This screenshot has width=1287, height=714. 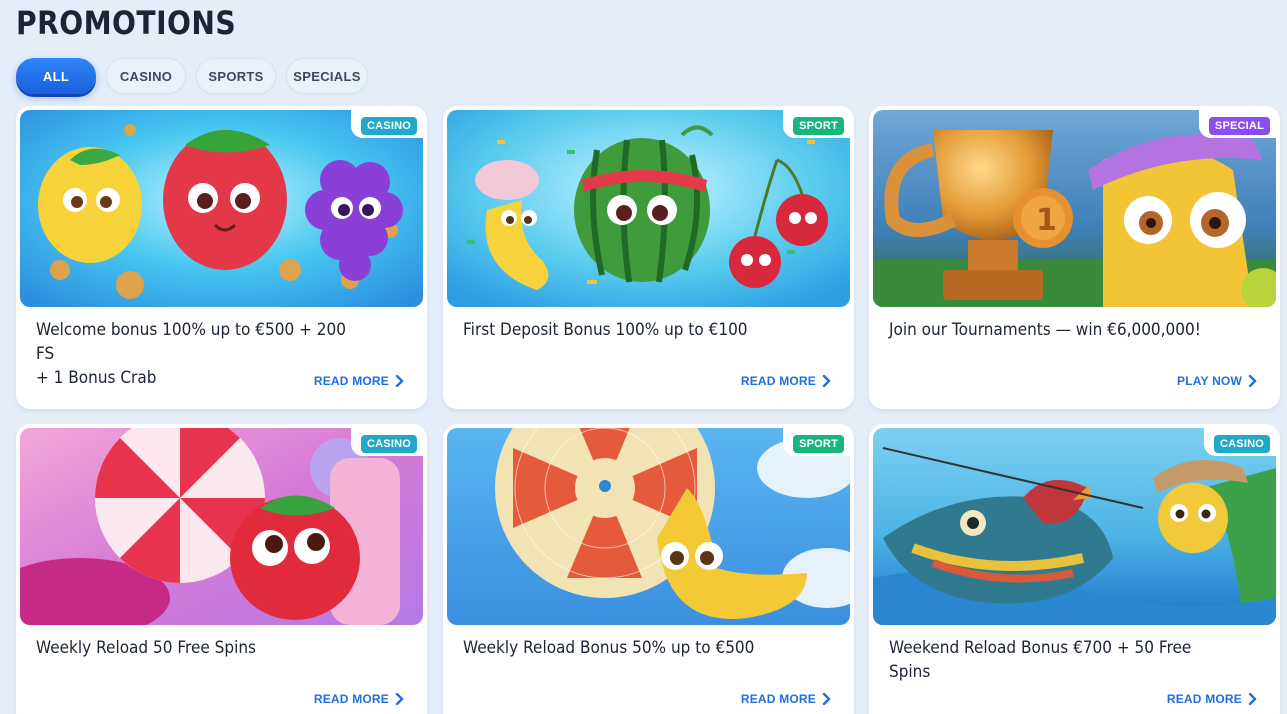 What do you see at coordinates (648, 208) in the screenshot?
I see `promo-image-watermelon` at bounding box center [648, 208].